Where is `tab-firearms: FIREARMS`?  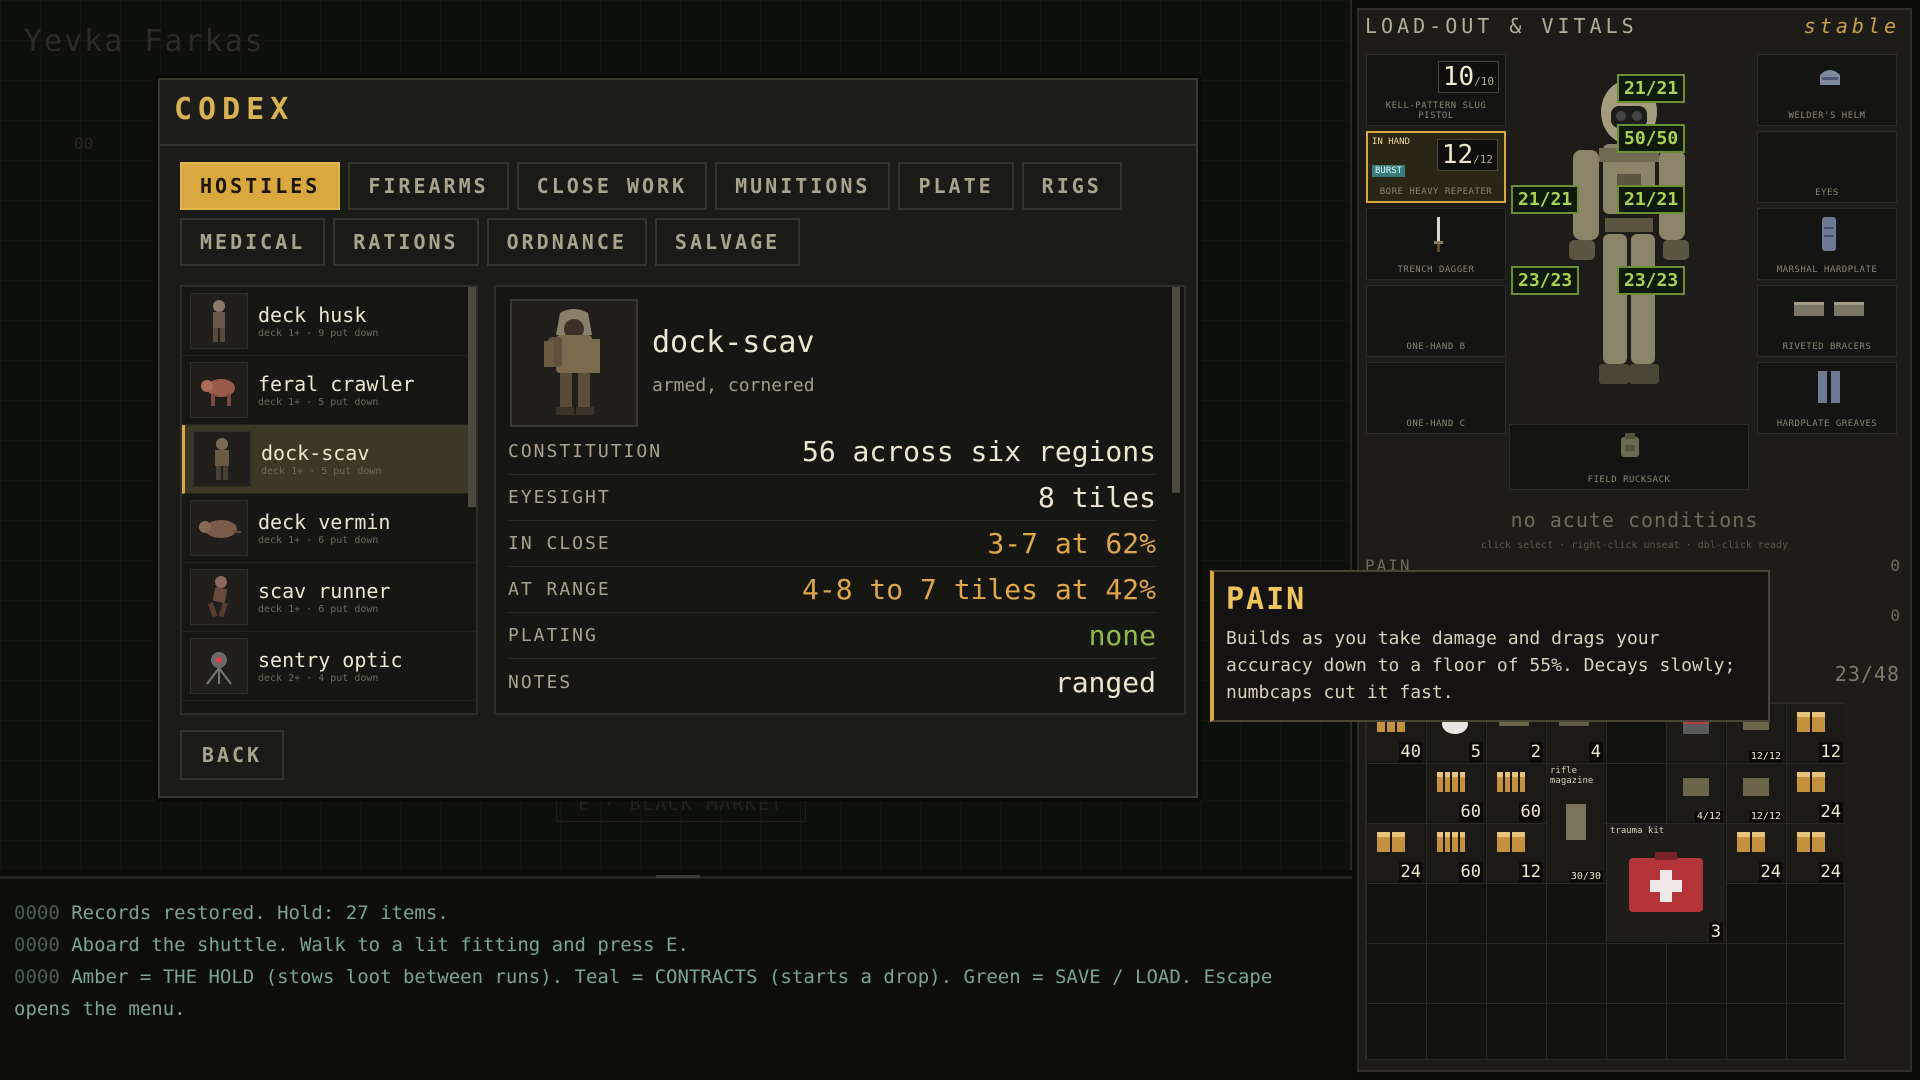 tab-firearms: FIREARMS is located at coordinates (428, 186).